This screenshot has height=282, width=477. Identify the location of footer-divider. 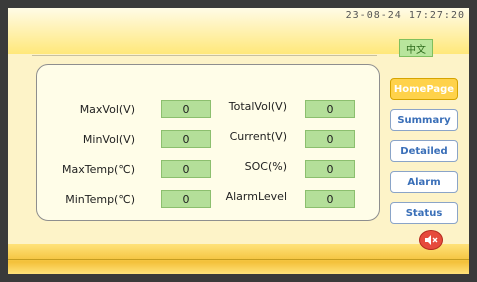
(238, 259).